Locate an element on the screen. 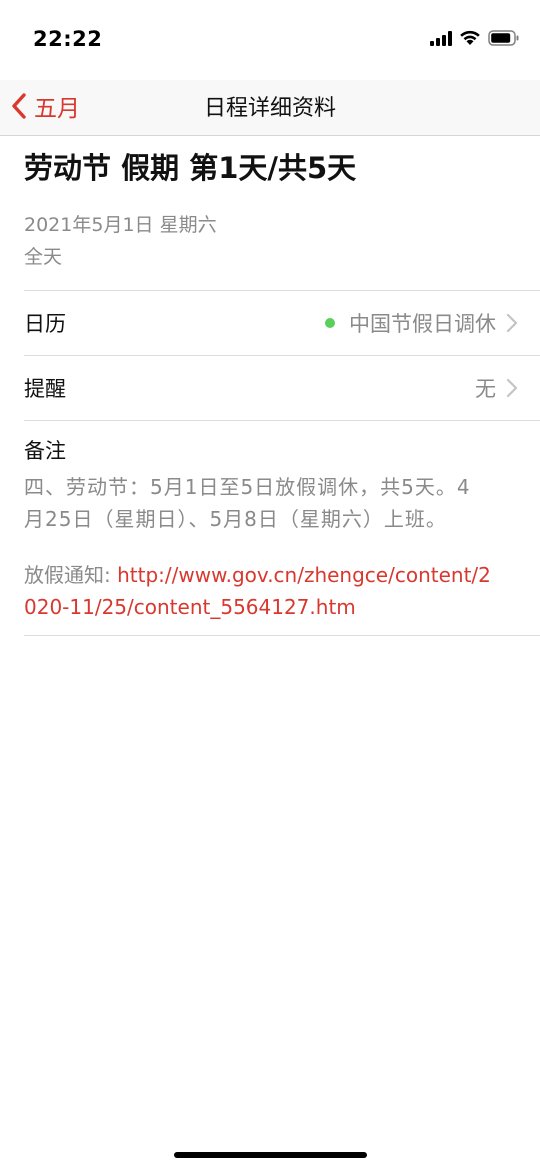 The width and height of the screenshot is (540, 1170). status-icons is located at coordinates (475, 38).